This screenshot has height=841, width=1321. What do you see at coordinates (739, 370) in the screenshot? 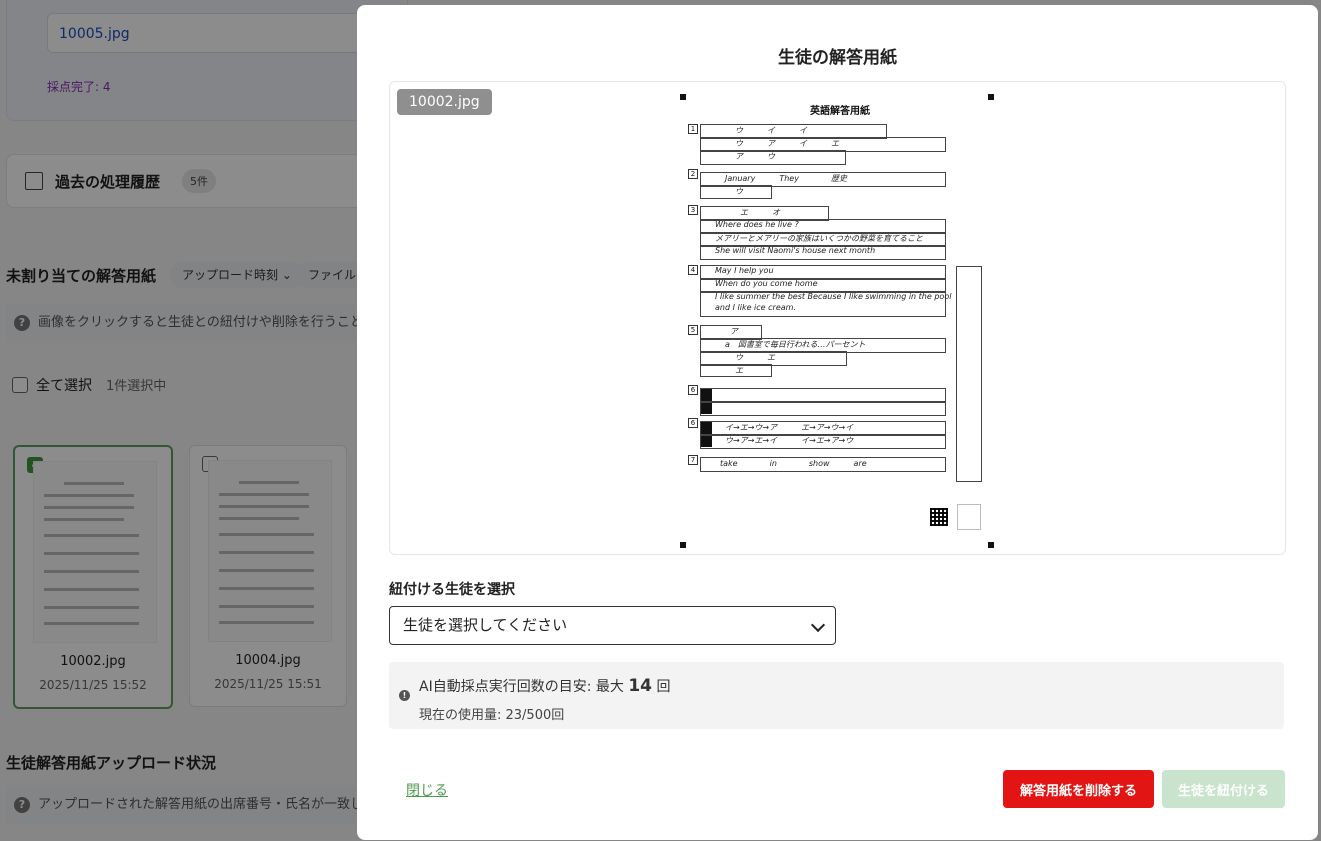
I see `handwriting: エ` at bounding box center [739, 370].